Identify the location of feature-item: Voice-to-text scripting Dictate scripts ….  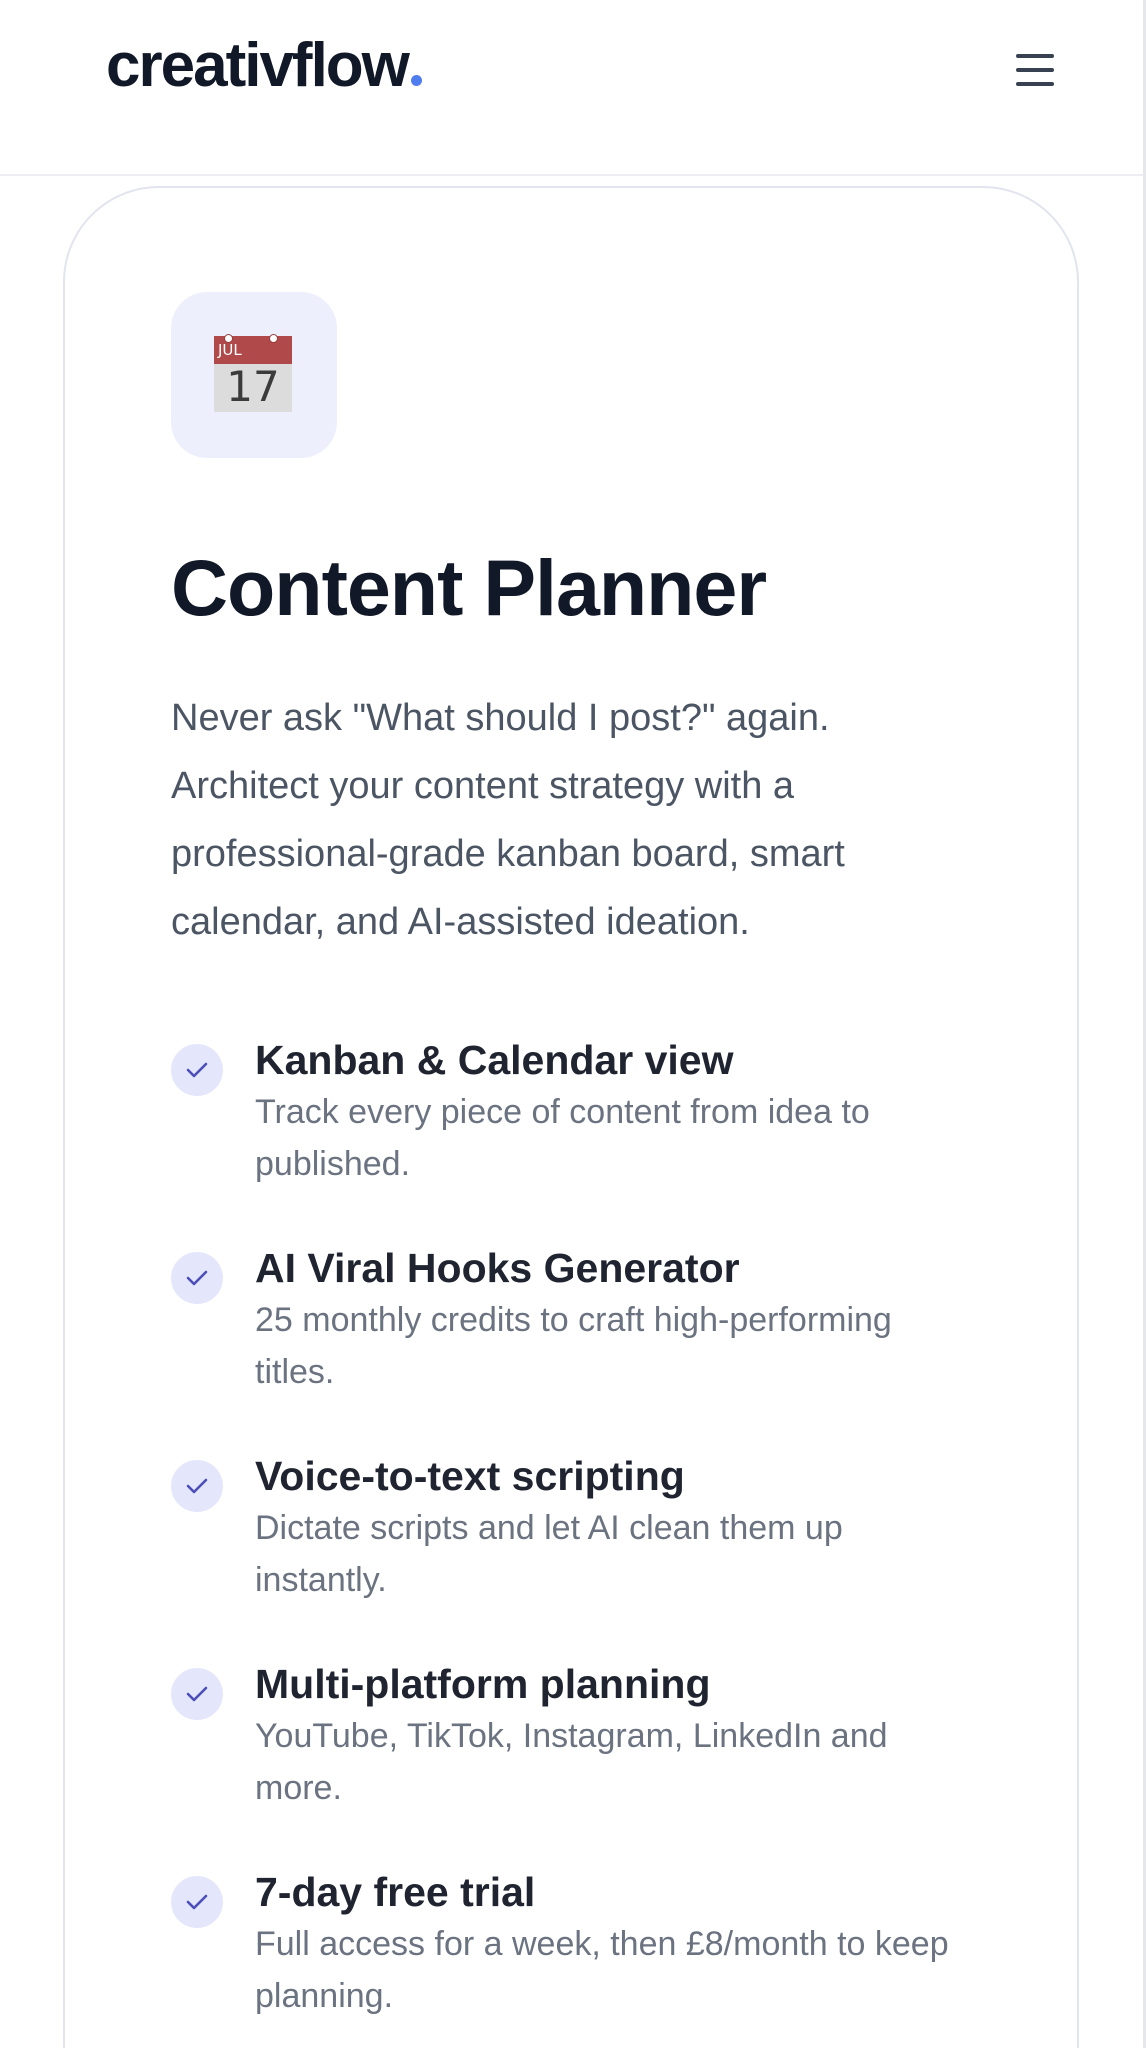
(581, 1550).